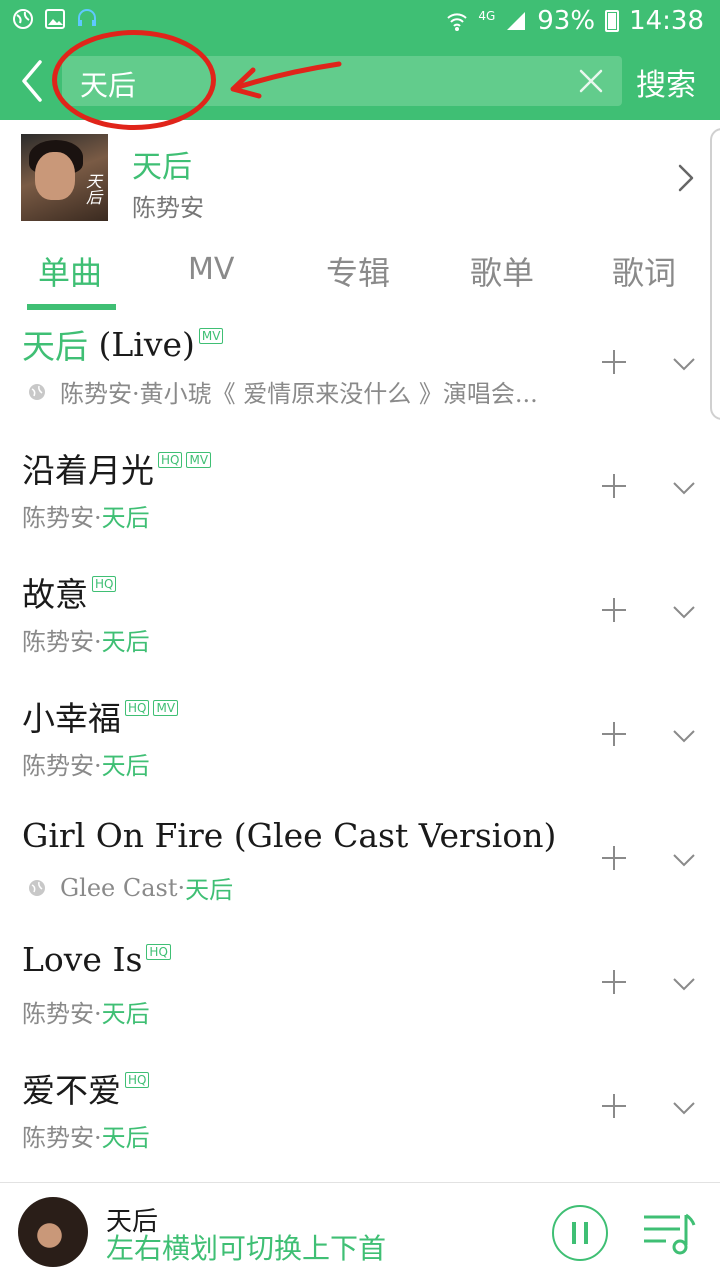 The image size is (720, 1280). Describe the element at coordinates (70, 271) in the screenshot. I see `tab-songs: 单曲` at that location.